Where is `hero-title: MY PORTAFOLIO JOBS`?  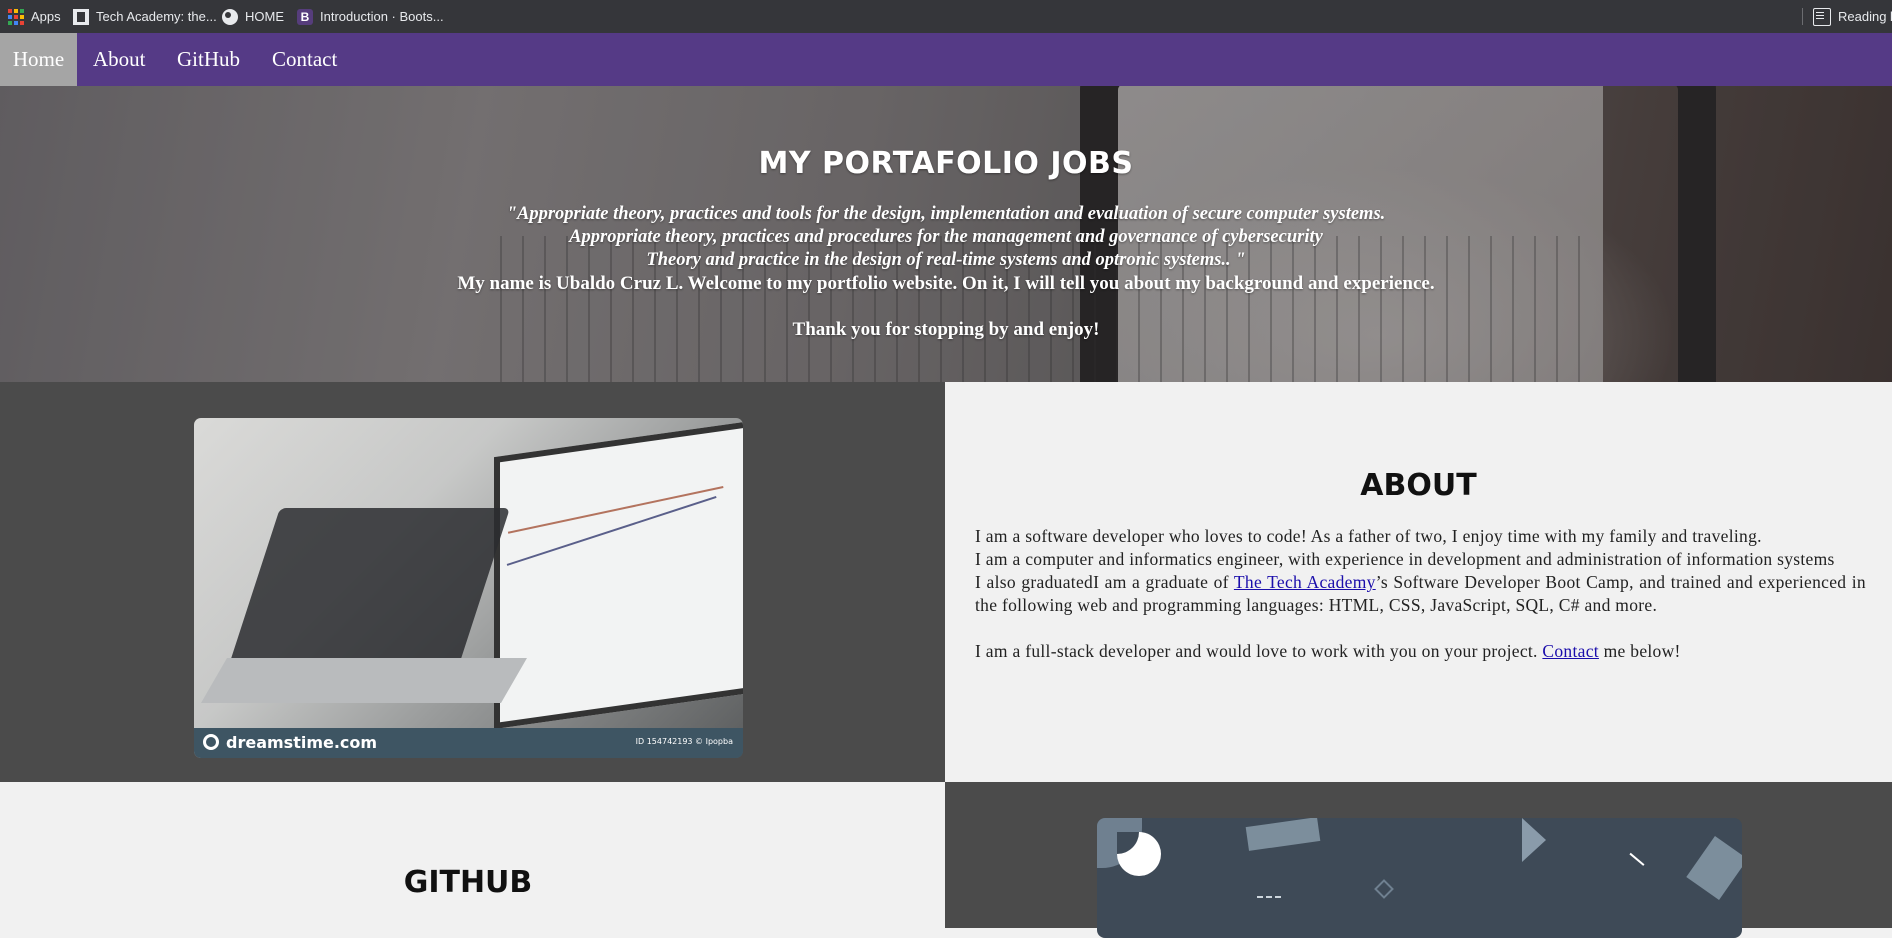
hero-title: MY PORTAFOLIO JOBS is located at coordinates (946, 163).